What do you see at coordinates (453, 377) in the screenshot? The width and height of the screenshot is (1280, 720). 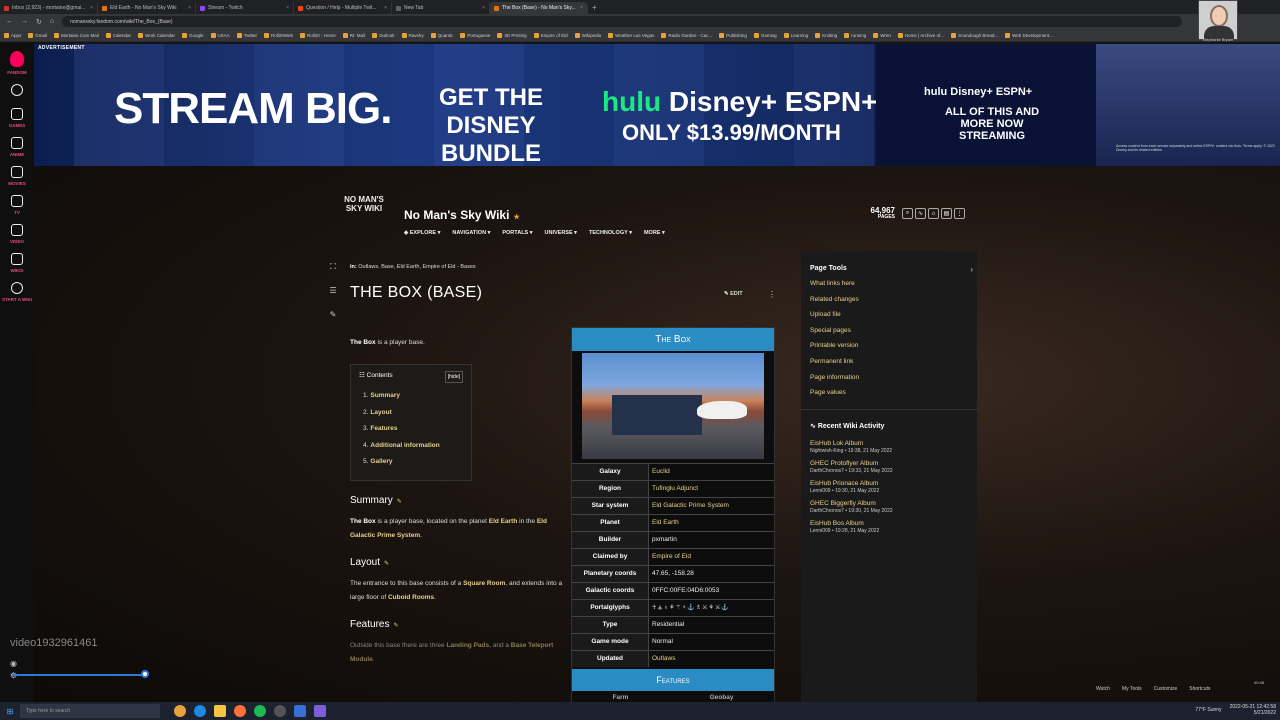 I see `toc-hide-button: [hide]` at bounding box center [453, 377].